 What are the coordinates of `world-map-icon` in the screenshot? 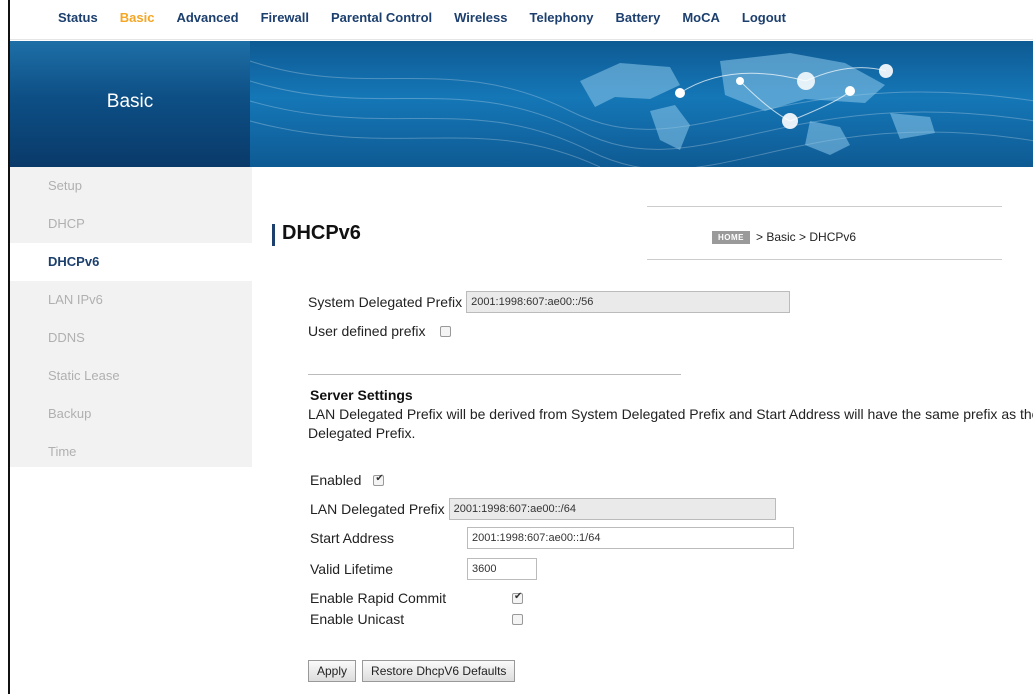 It's located at (641, 110).